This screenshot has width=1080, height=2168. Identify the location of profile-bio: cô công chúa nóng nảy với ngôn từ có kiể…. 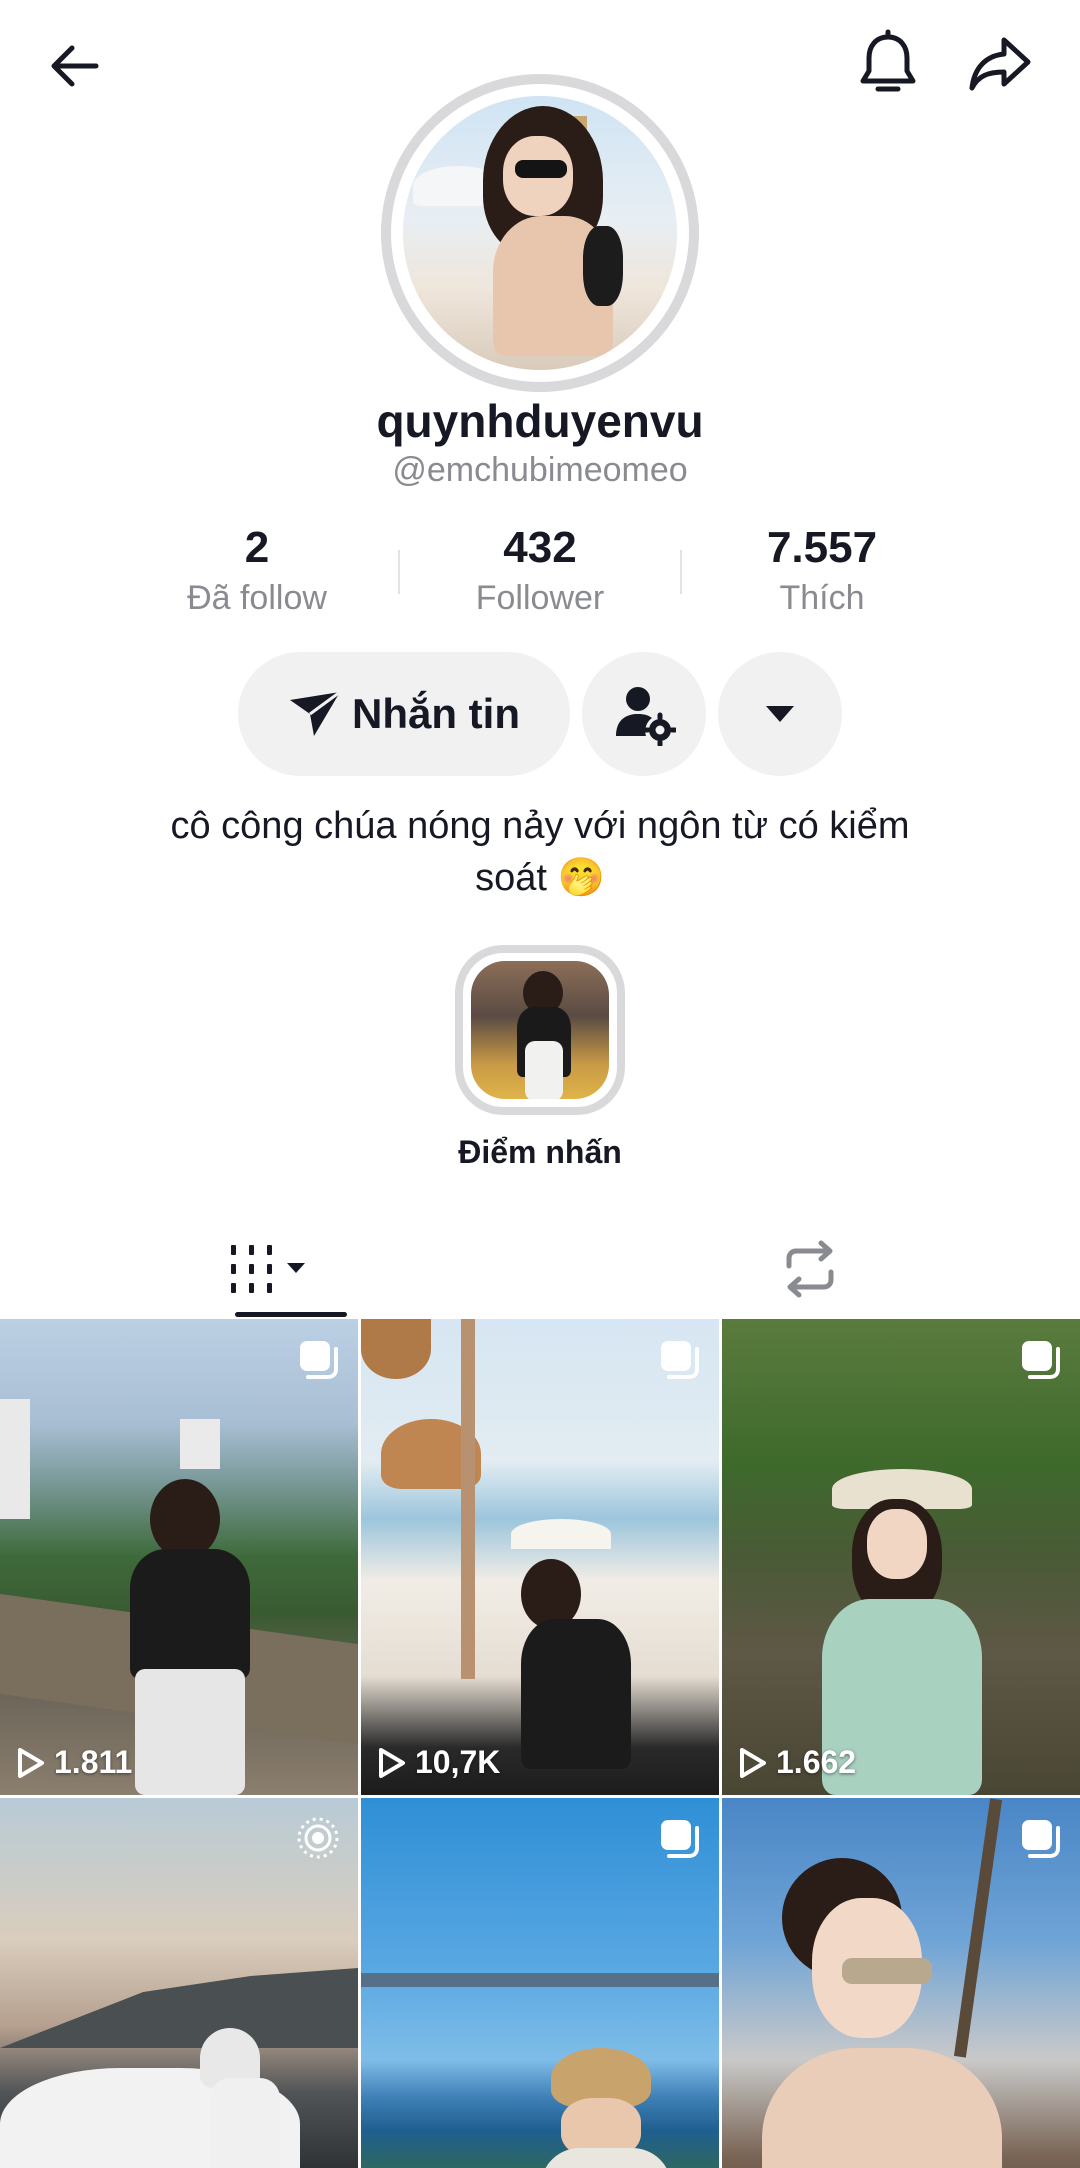
(540, 852).